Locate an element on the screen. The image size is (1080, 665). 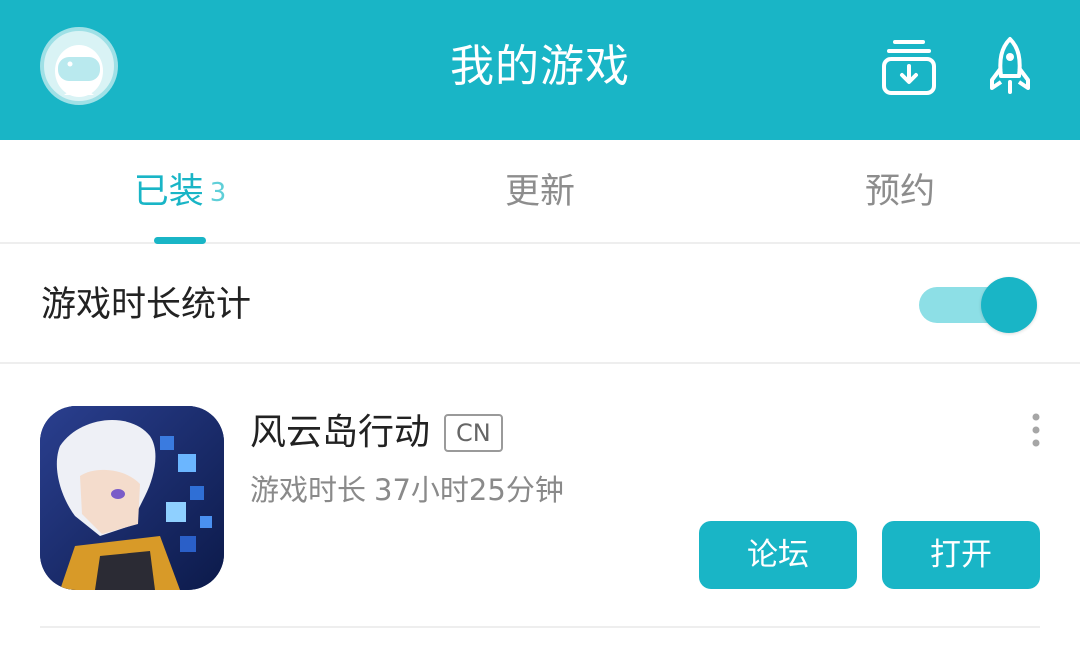
tab-installed-count: 3 is located at coordinates (218, 193).